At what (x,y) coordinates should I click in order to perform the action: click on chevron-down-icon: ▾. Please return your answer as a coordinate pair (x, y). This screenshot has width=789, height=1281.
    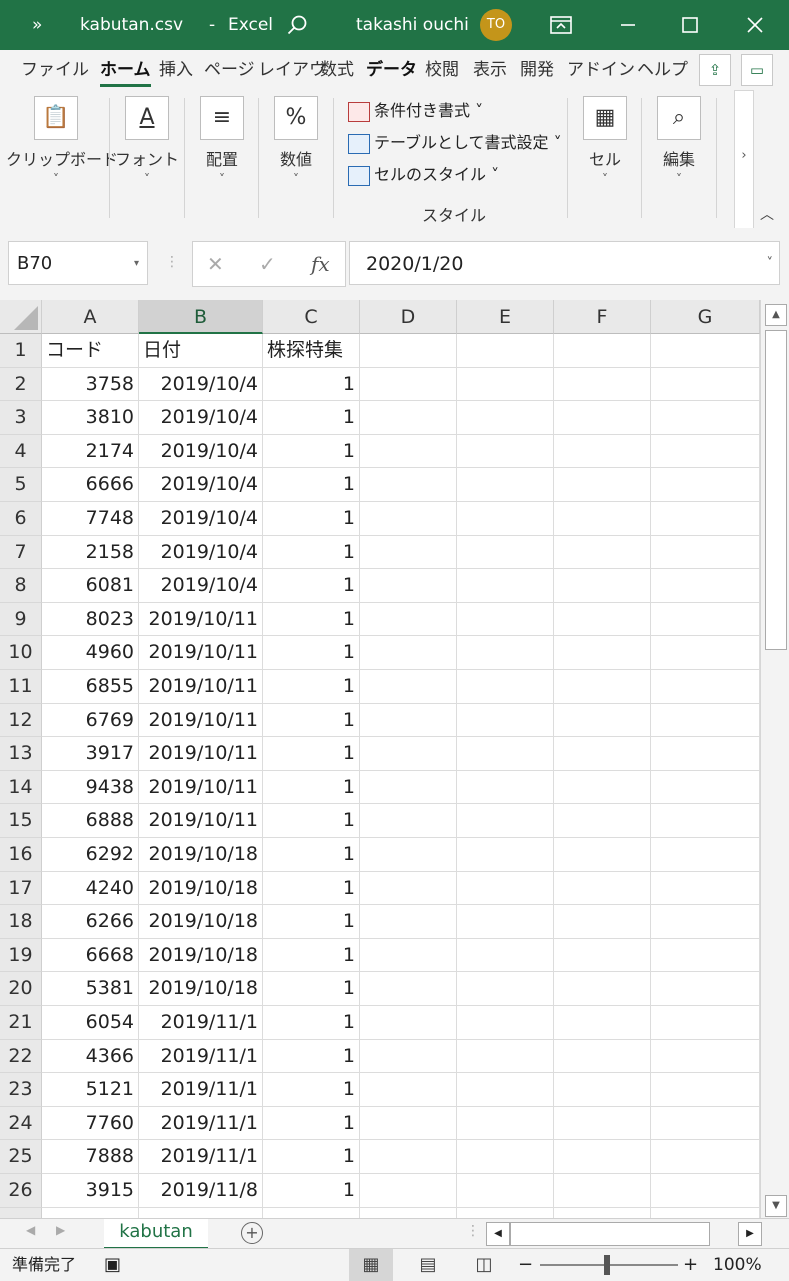
    Looking at the image, I should click on (136, 264).